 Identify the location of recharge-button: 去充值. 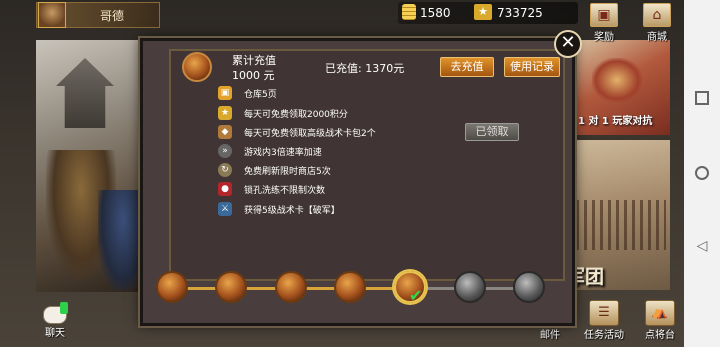
(467, 67).